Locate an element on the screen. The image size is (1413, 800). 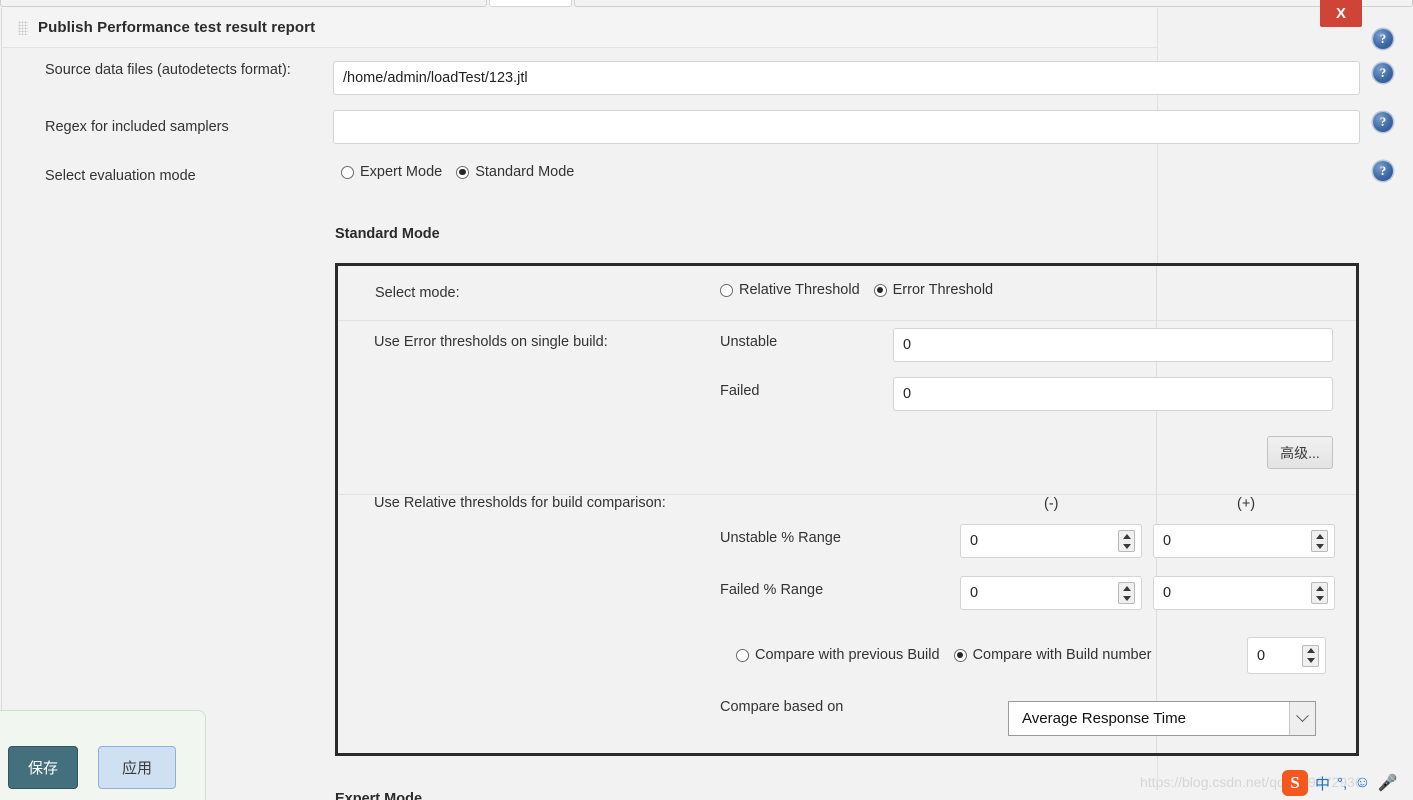
regex-samplers-input is located at coordinates (846, 127).